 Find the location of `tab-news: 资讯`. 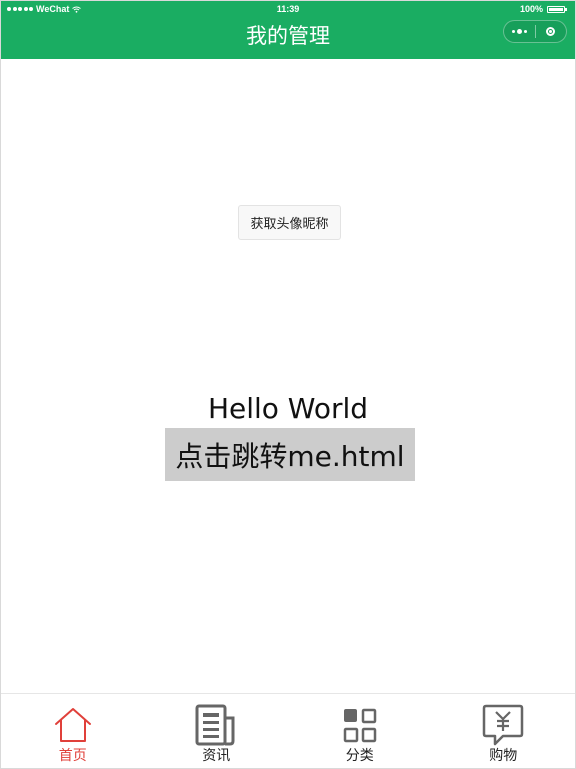

tab-news: 资讯 is located at coordinates (217, 731).